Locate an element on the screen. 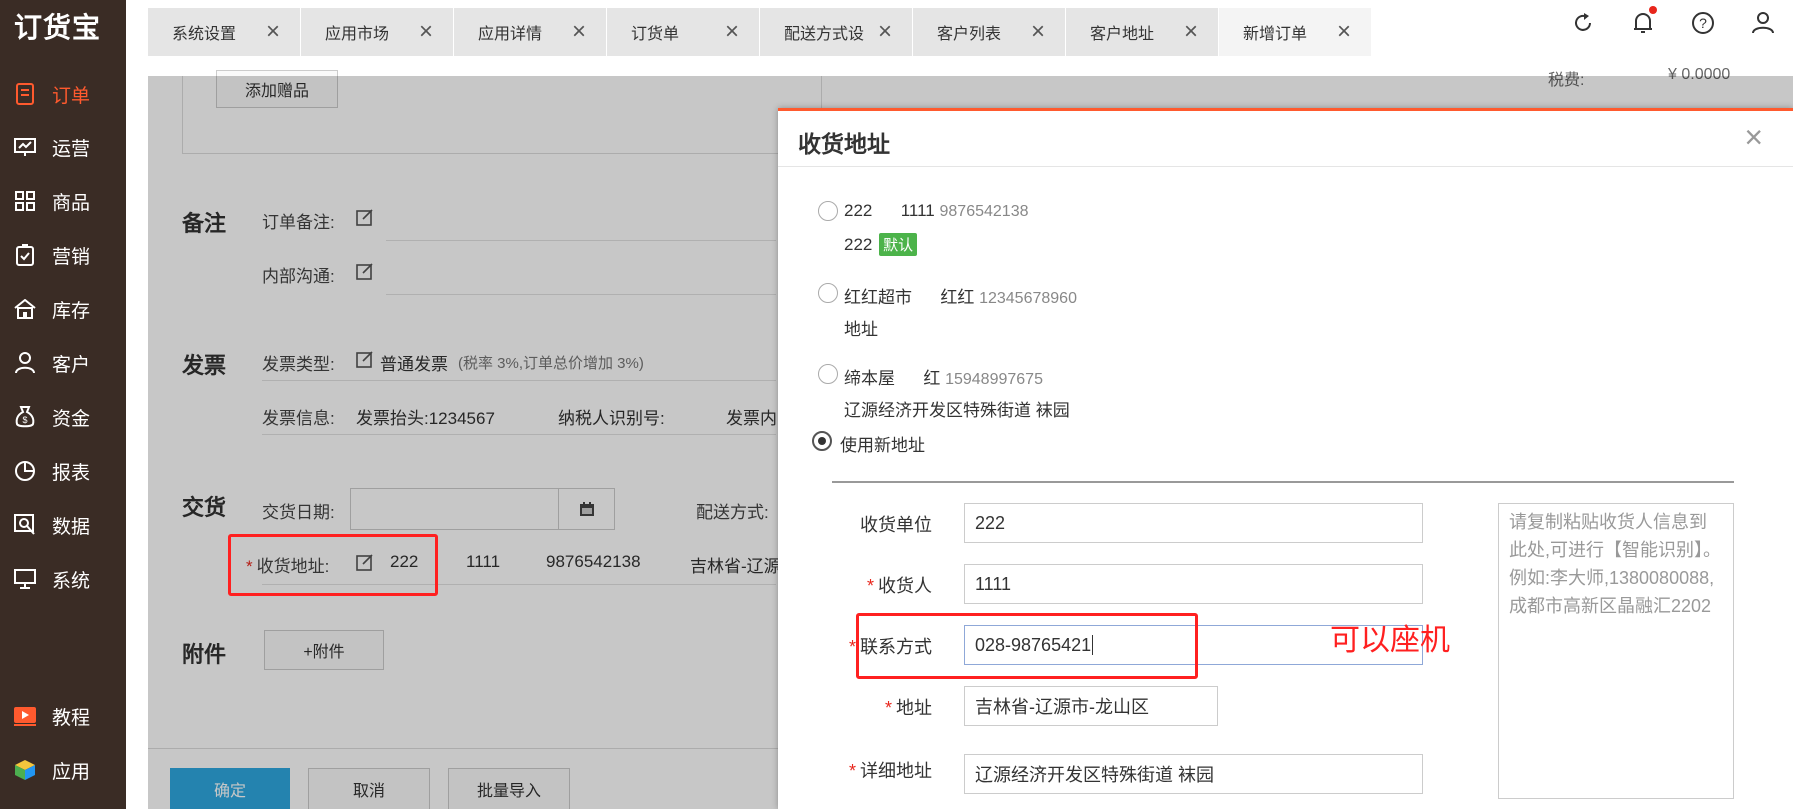  sidebar-item-operation: 运营 is located at coordinates (63, 147).